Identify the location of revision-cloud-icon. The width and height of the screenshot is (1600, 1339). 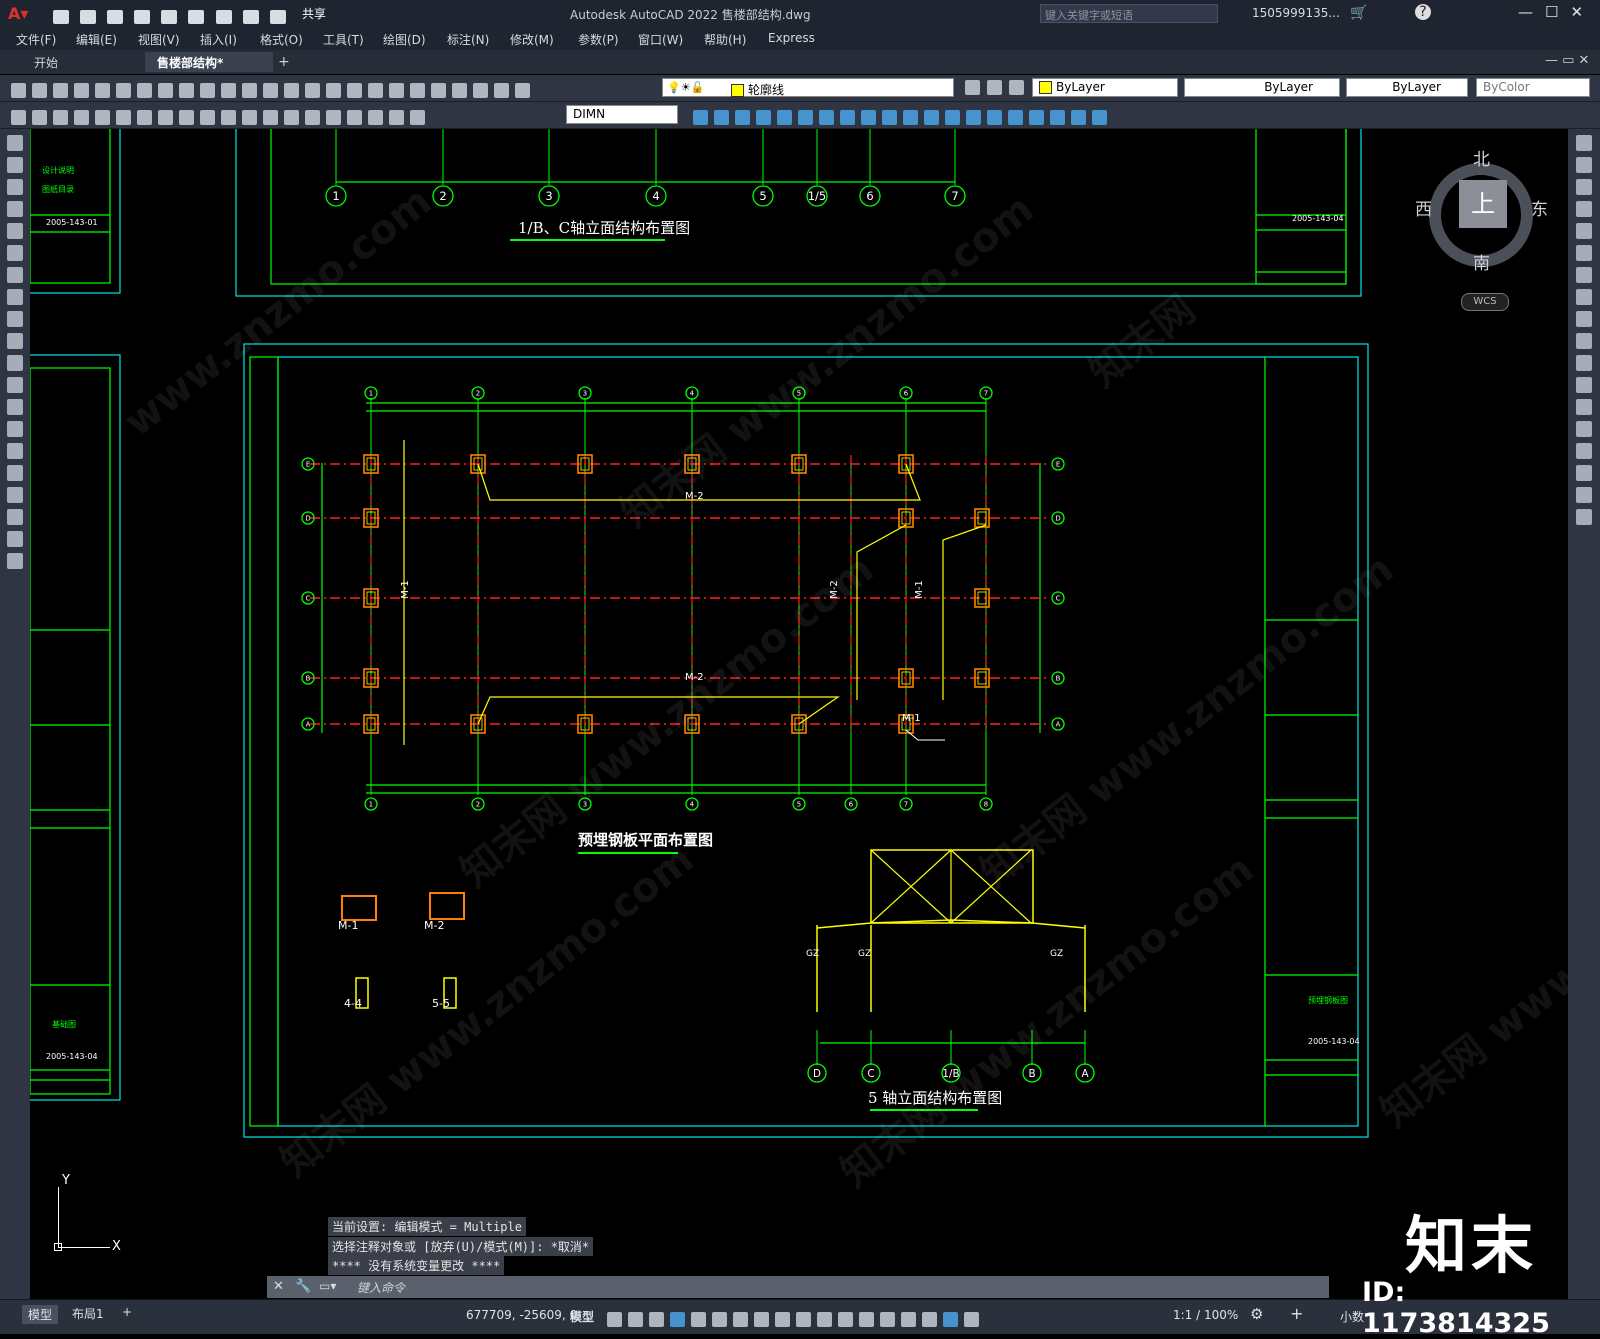
(15, 297).